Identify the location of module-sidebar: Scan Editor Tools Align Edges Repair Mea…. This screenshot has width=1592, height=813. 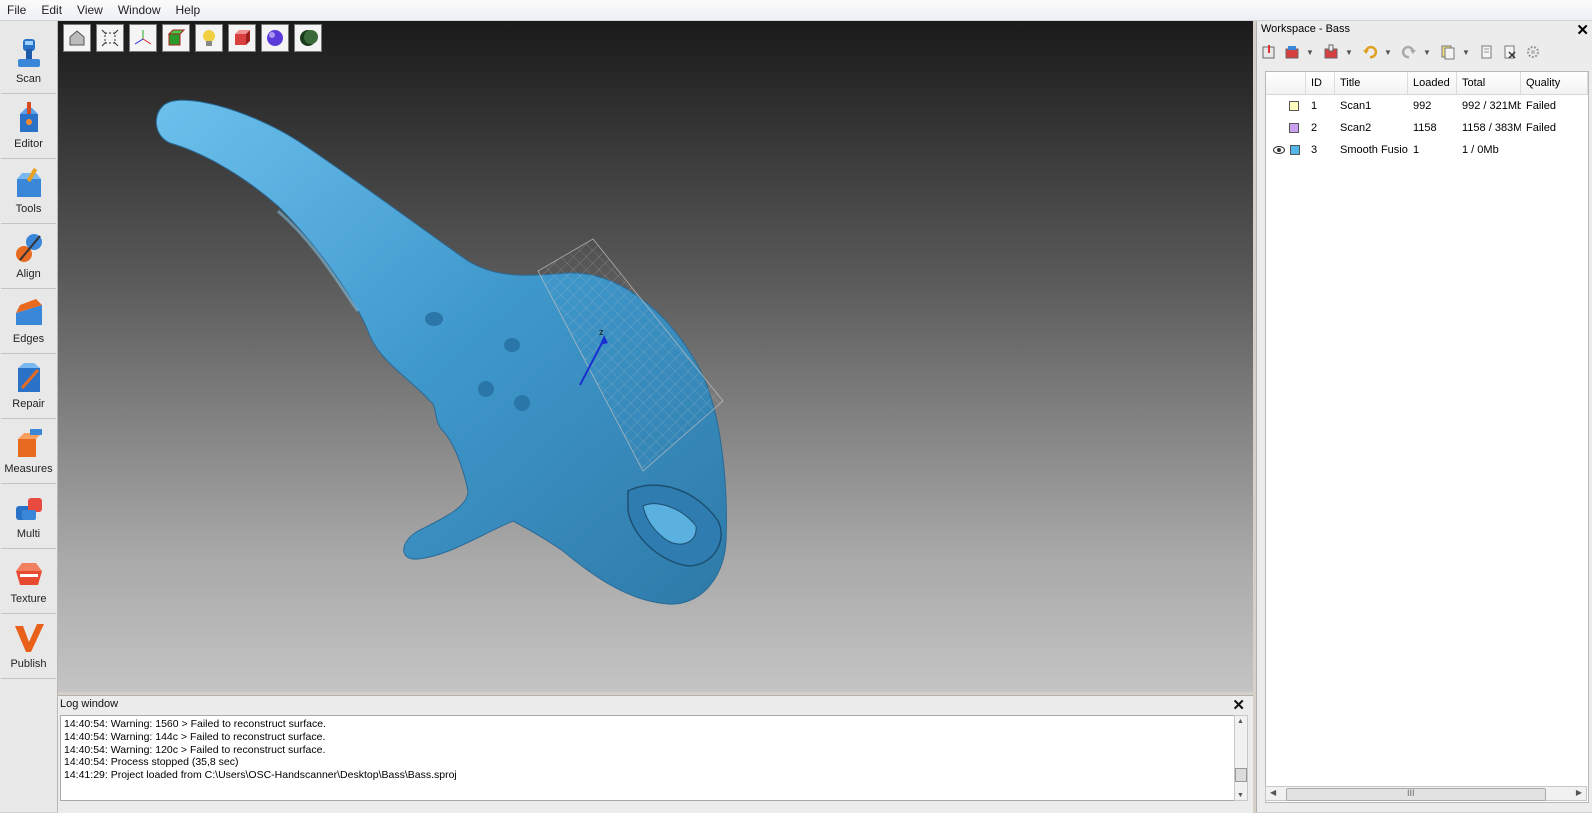
(29, 416).